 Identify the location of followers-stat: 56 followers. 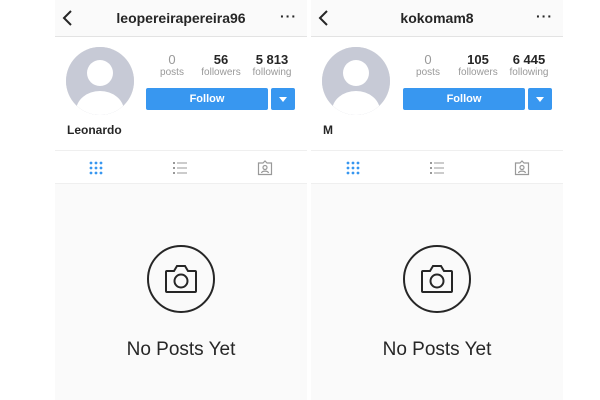
(221, 66).